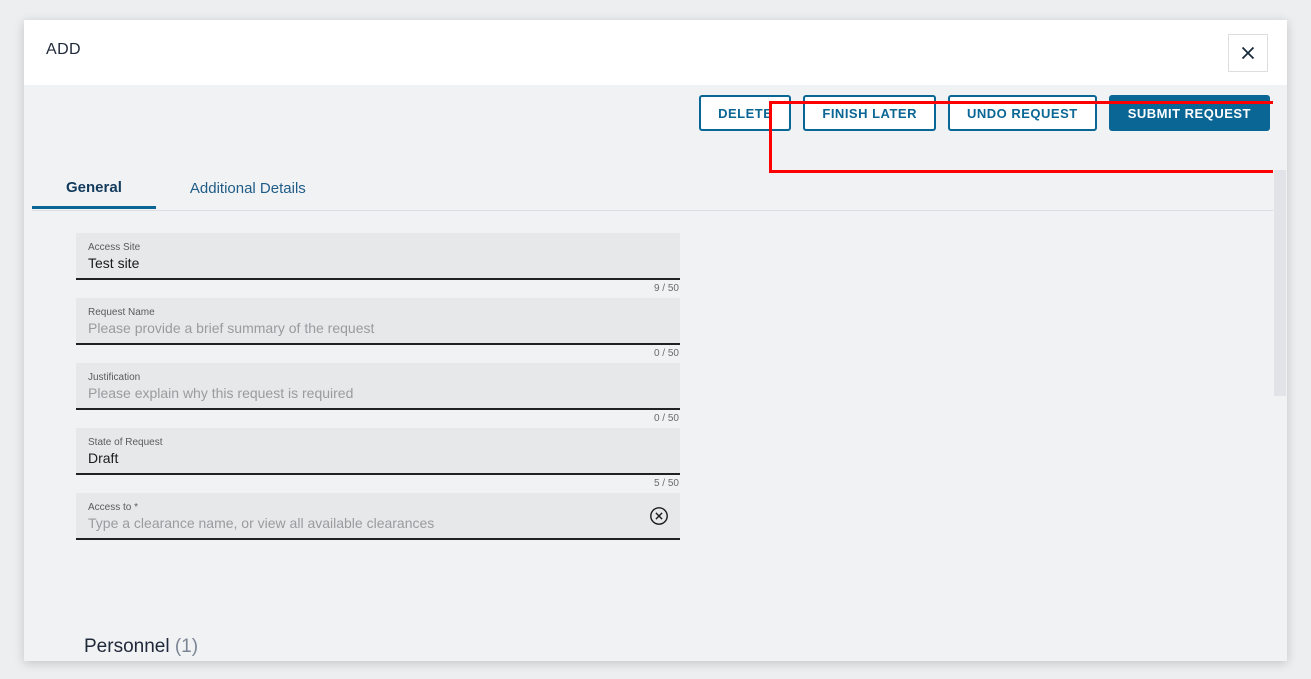 Image resolution: width=1311 pixels, height=679 pixels. What do you see at coordinates (655, 52) in the screenshot?
I see `dialog-header: ADD` at bounding box center [655, 52].